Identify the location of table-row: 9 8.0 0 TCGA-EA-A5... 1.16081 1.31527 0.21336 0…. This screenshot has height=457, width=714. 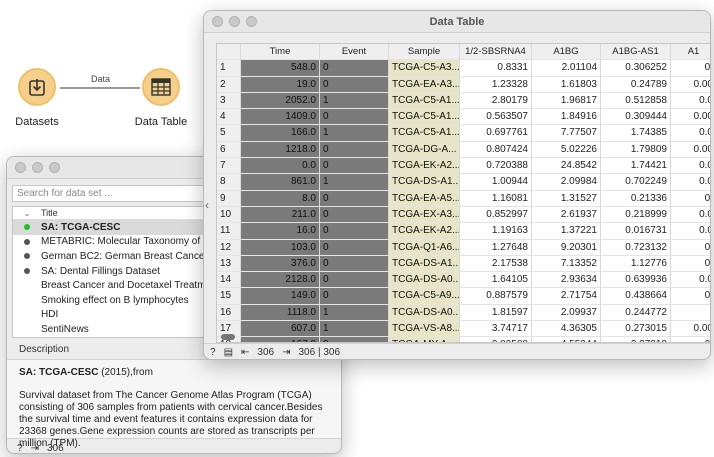
(463, 198).